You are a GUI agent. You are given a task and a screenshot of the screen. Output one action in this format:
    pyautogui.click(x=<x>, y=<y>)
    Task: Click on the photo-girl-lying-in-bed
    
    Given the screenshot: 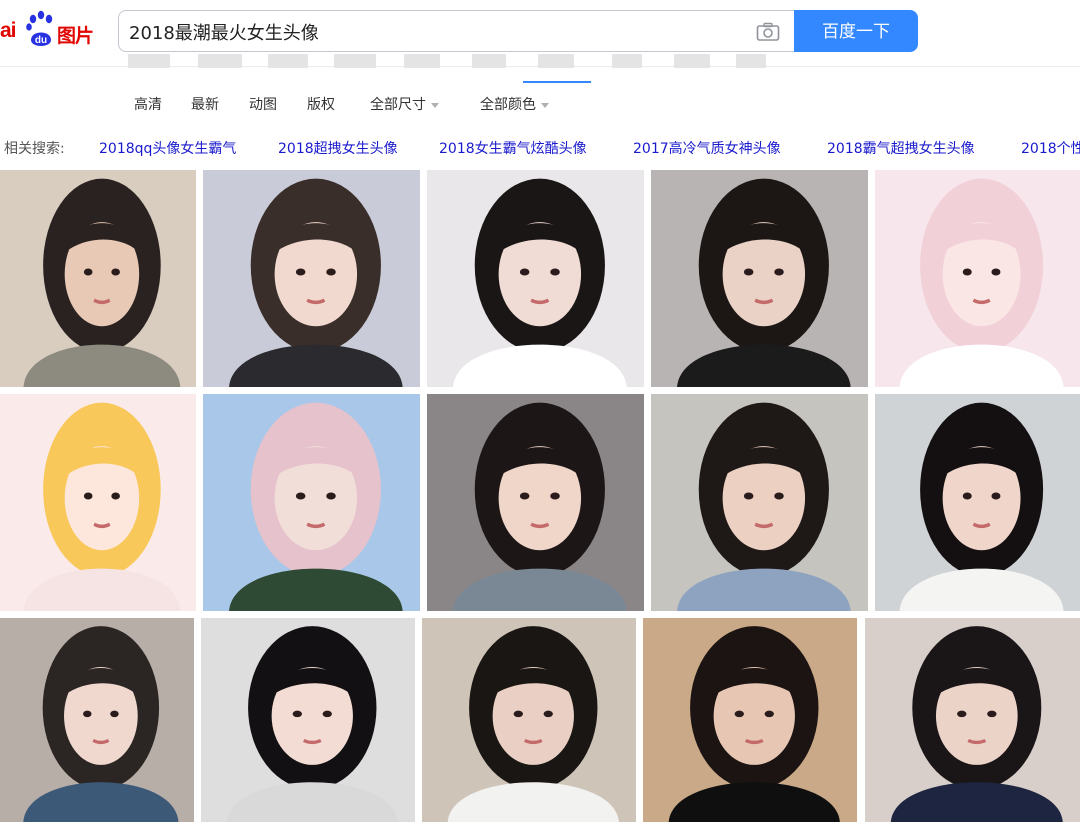 What is the action you would take?
    pyautogui.click(x=535, y=278)
    